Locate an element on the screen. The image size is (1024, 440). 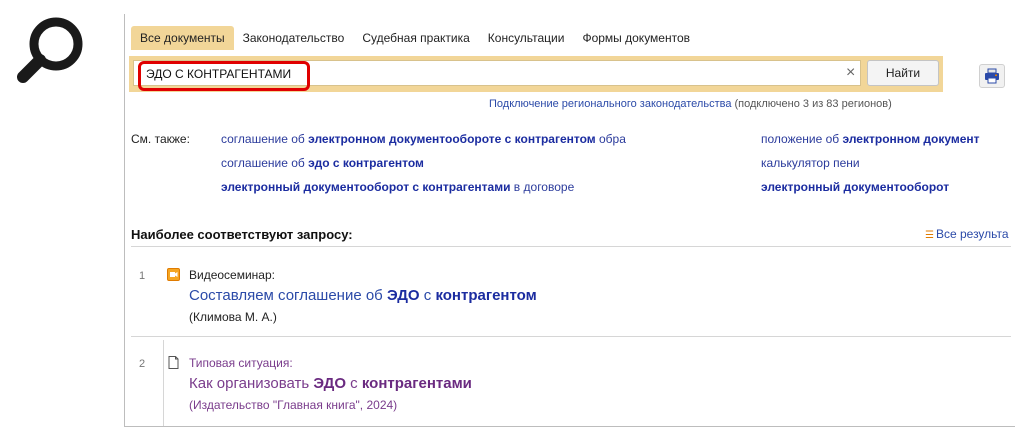
query-highlight-frame is located at coordinates (224, 76).